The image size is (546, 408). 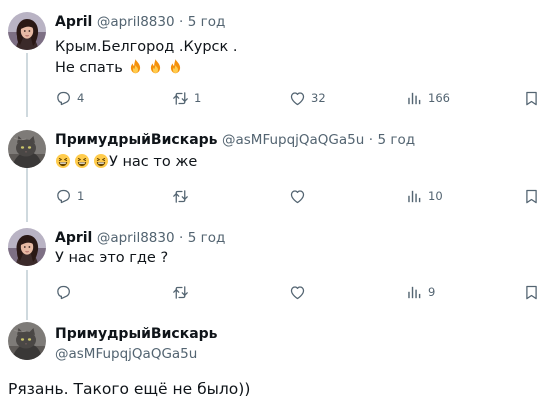 I want to click on tweet-text-line: Не спать, so click(x=146, y=68).